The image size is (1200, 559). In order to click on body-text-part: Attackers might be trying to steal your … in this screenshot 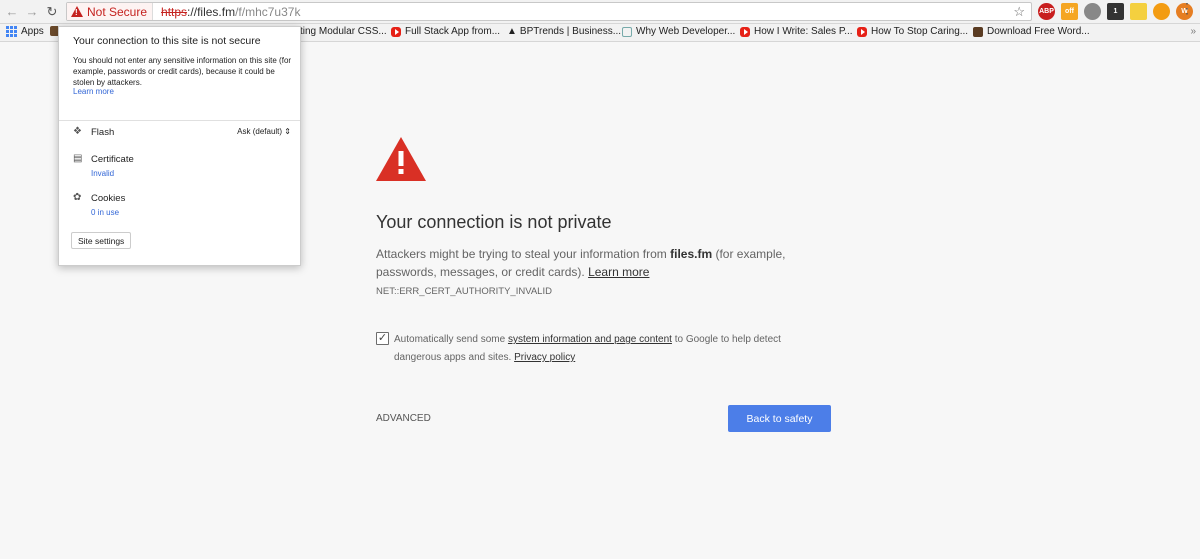, I will do `click(523, 254)`.